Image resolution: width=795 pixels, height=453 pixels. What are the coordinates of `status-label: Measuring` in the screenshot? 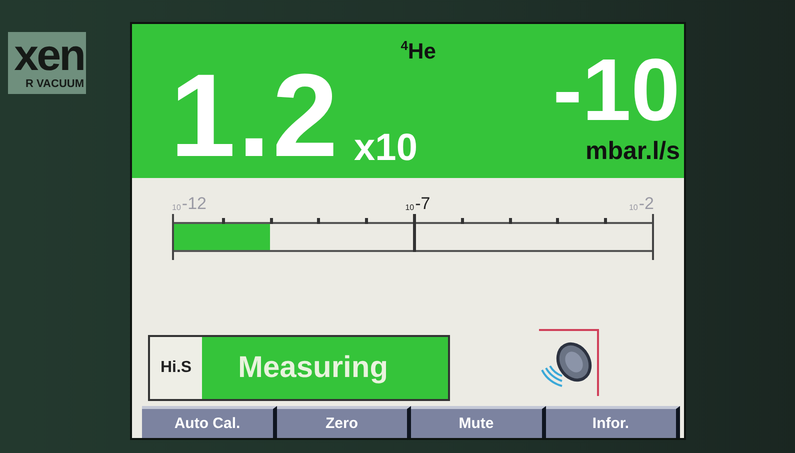 It's located at (313, 368).